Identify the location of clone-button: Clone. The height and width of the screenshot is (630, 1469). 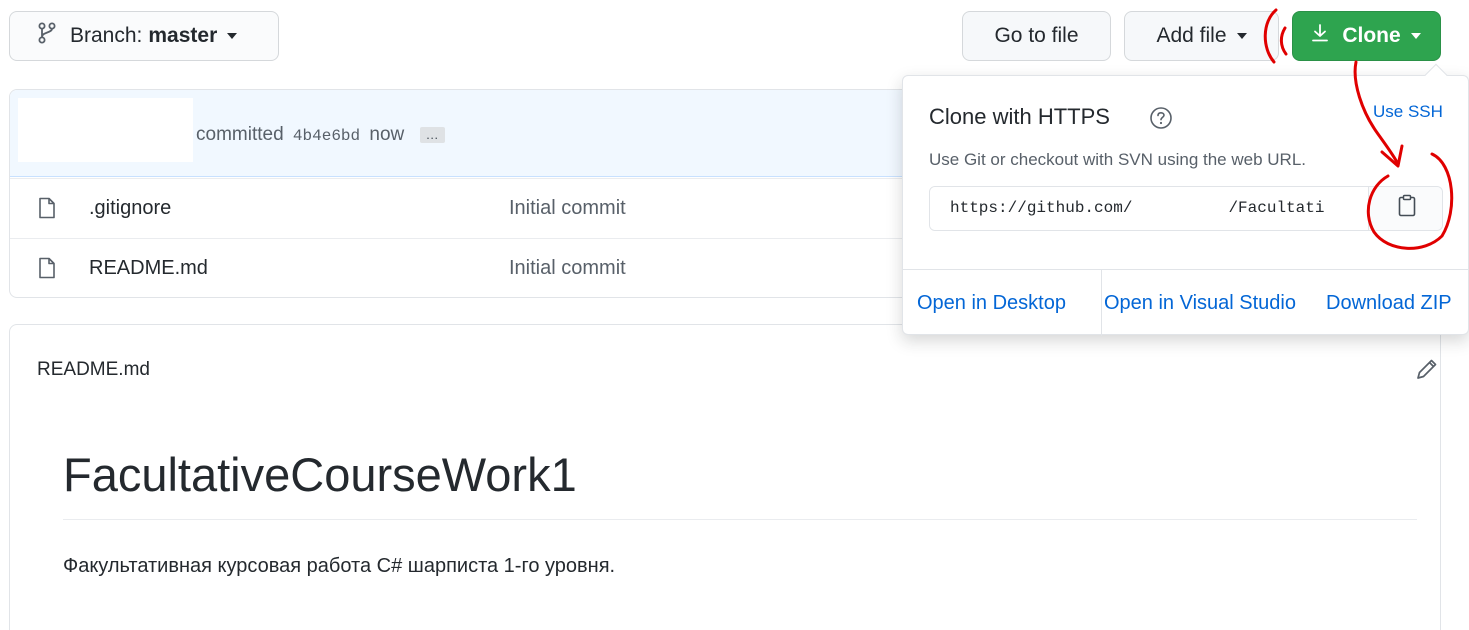
(1366, 36).